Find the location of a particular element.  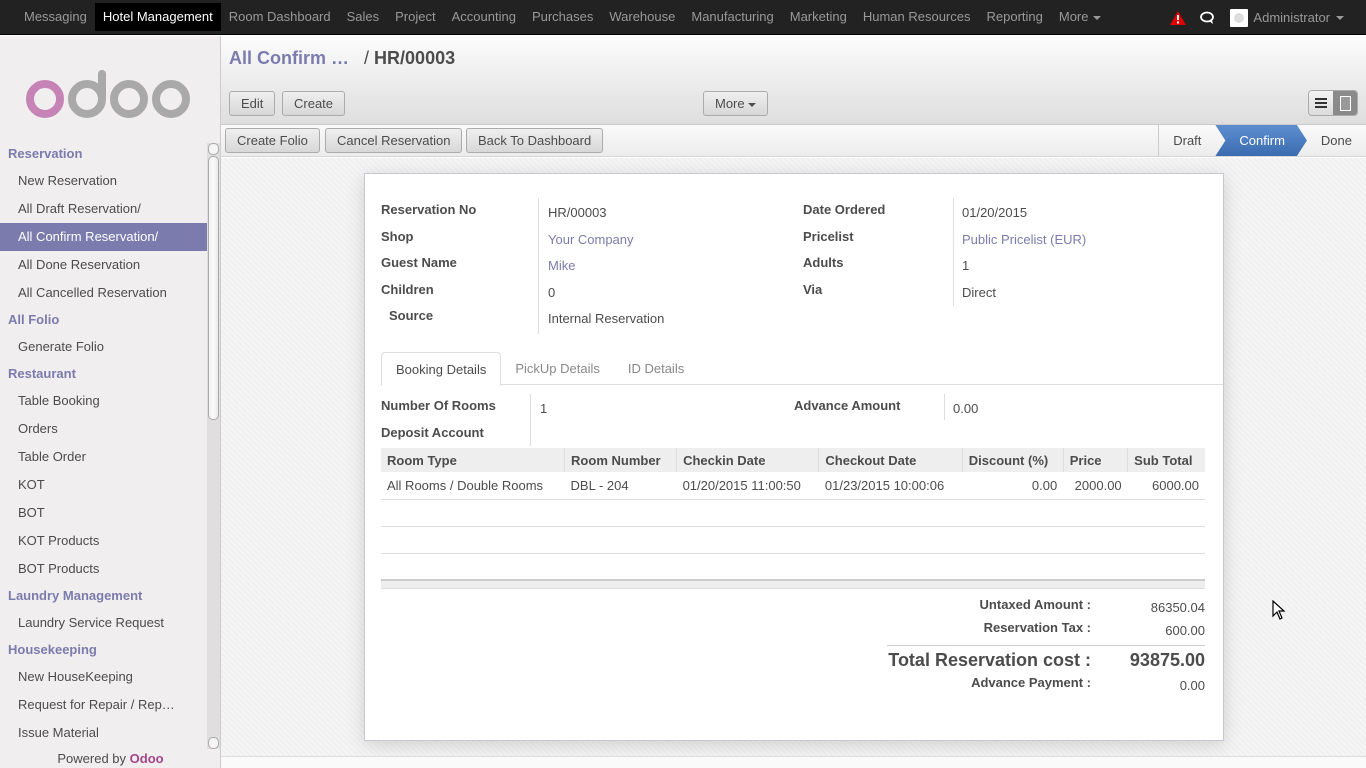

menu-accounting: Accounting is located at coordinates (484, 17).